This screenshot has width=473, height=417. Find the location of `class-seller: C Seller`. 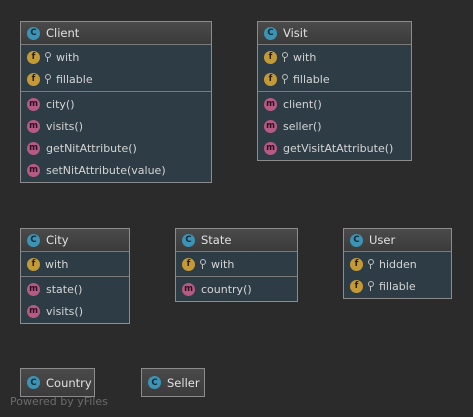

class-seller: C Seller is located at coordinates (173, 382).